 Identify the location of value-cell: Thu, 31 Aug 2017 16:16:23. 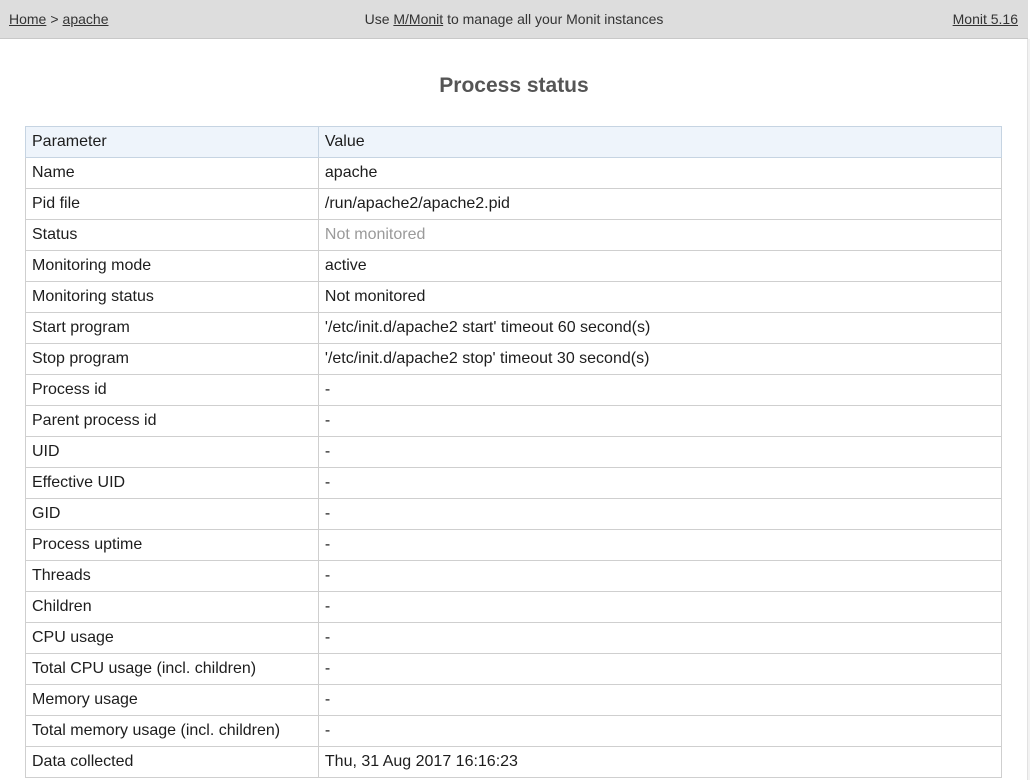
(660, 762).